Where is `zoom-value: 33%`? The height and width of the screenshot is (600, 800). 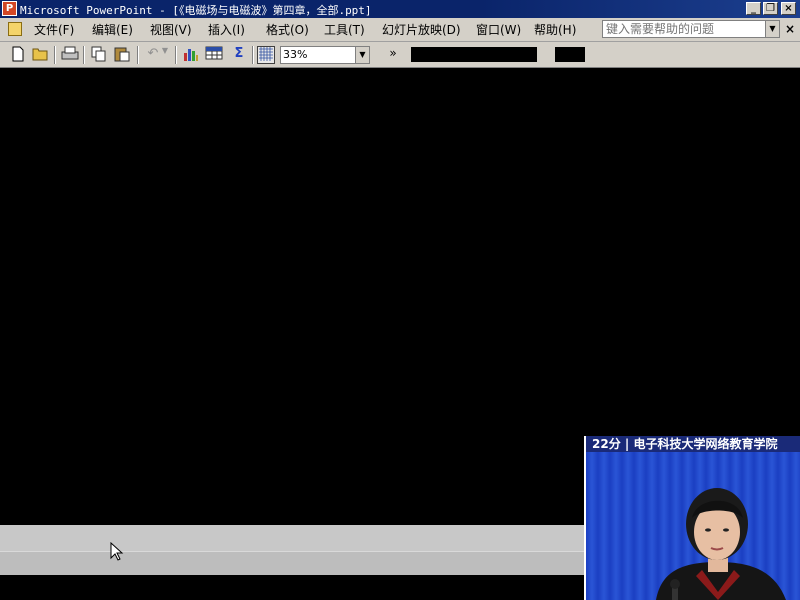
zoom-value: 33% is located at coordinates (295, 54).